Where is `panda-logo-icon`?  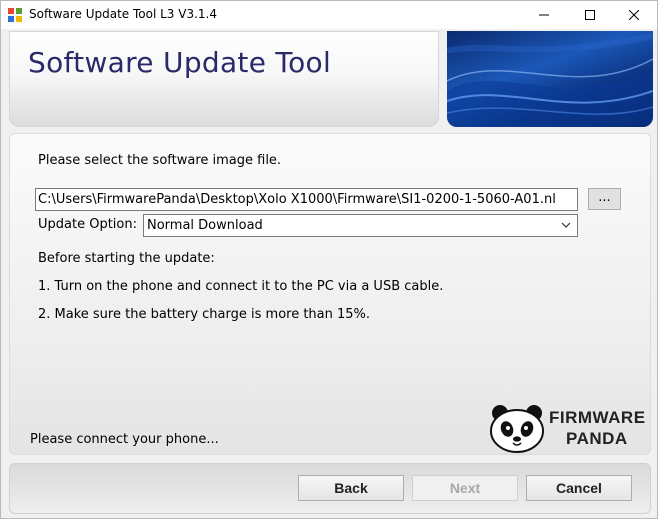
panda-logo-icon is located at coordinates (517, 429).